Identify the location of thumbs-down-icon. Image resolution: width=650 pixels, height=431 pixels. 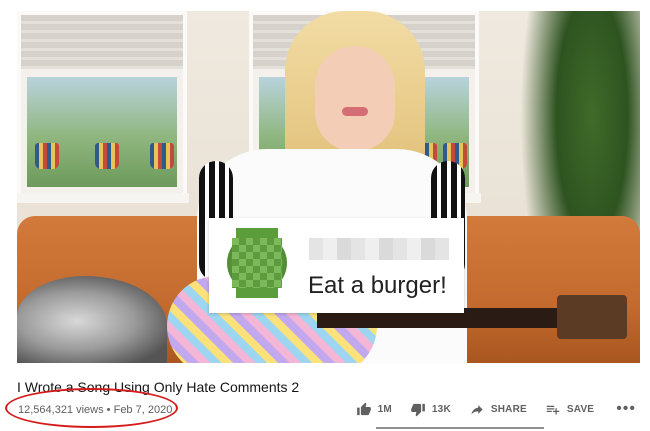
(418, 409).